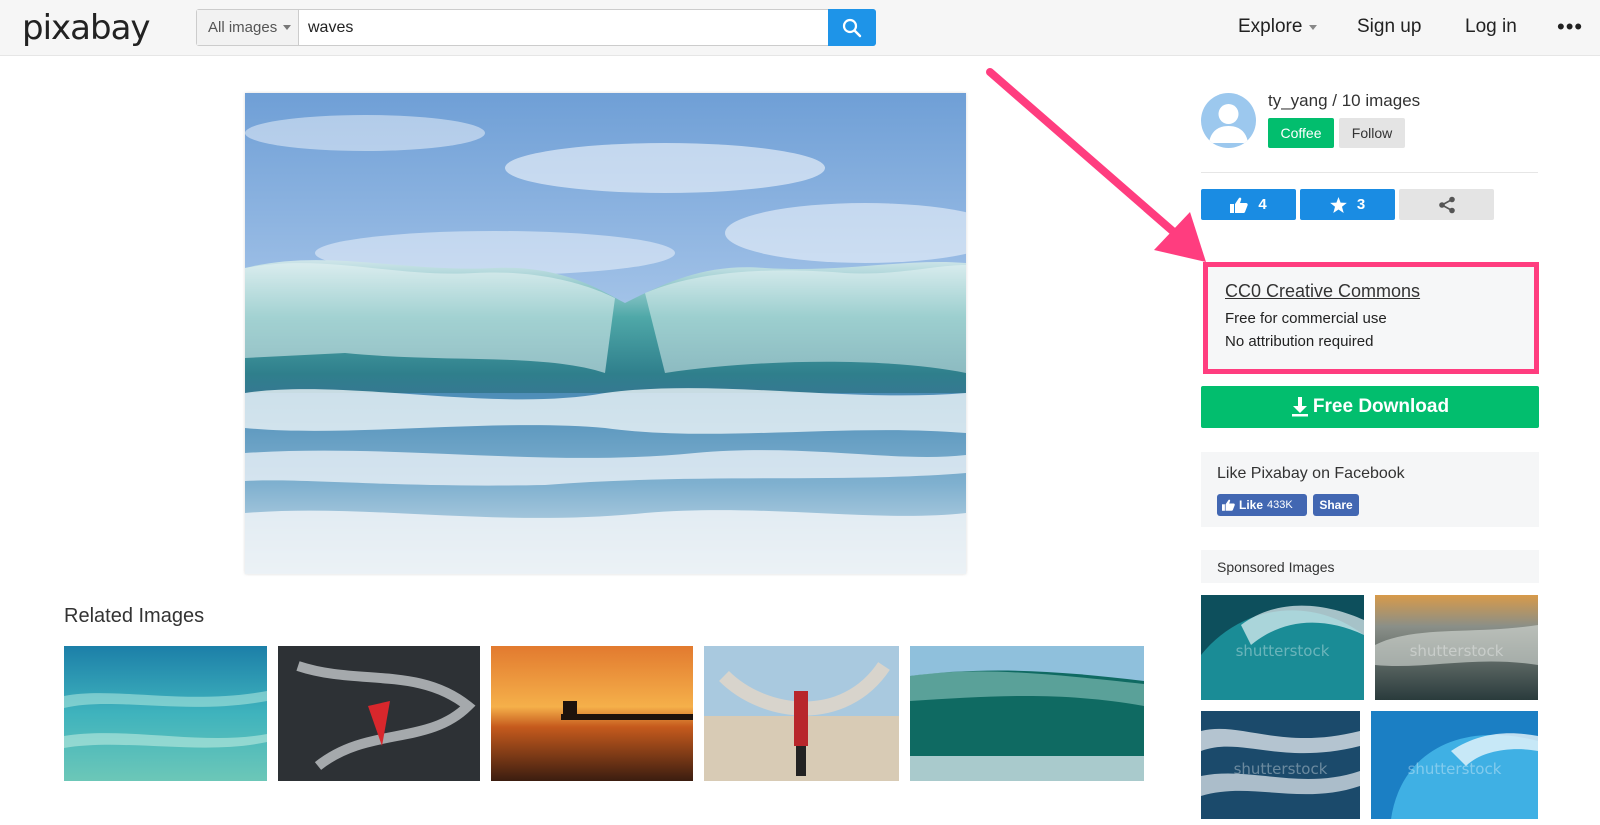 This screenshot has height=825, width=1600. What do you see at coordinates (1381, 406) in the screenshot?
I see `free-download-label: Free Download` at bounding box center [1381, 406].